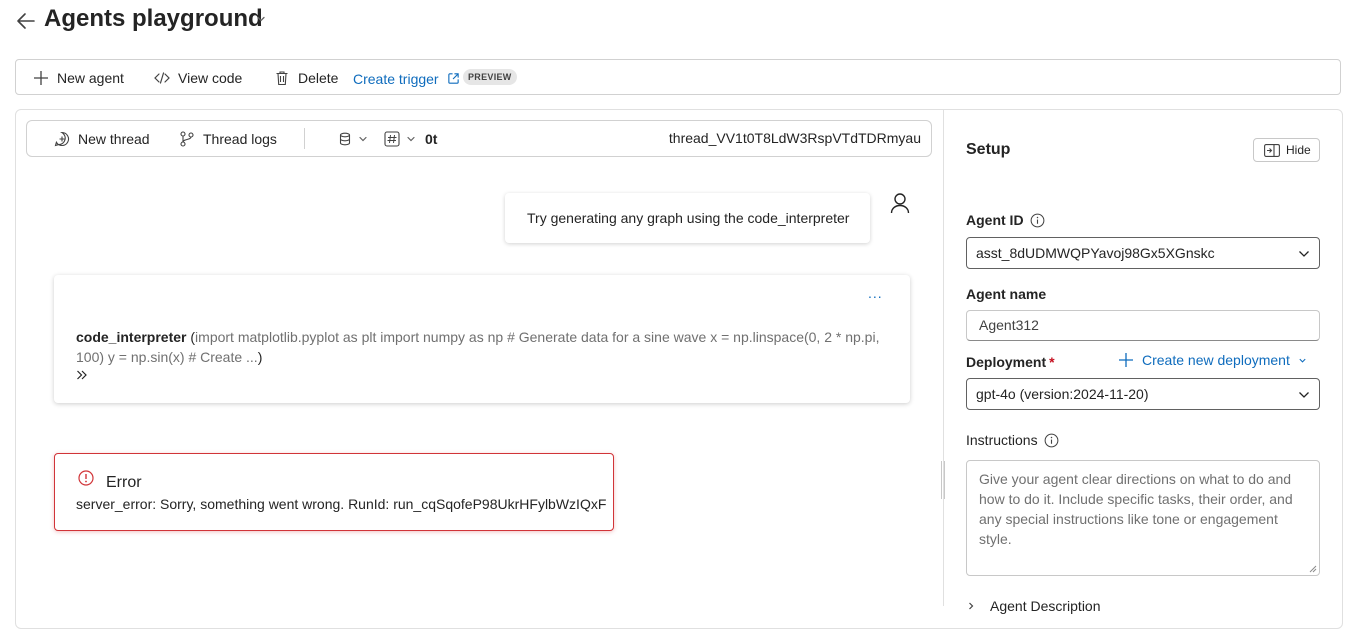 The height and width of the screenshot is (629, 1359). Describe the element at coordinates (971, 606) in the screenshot. I see `chevron-right-icon` at that location.